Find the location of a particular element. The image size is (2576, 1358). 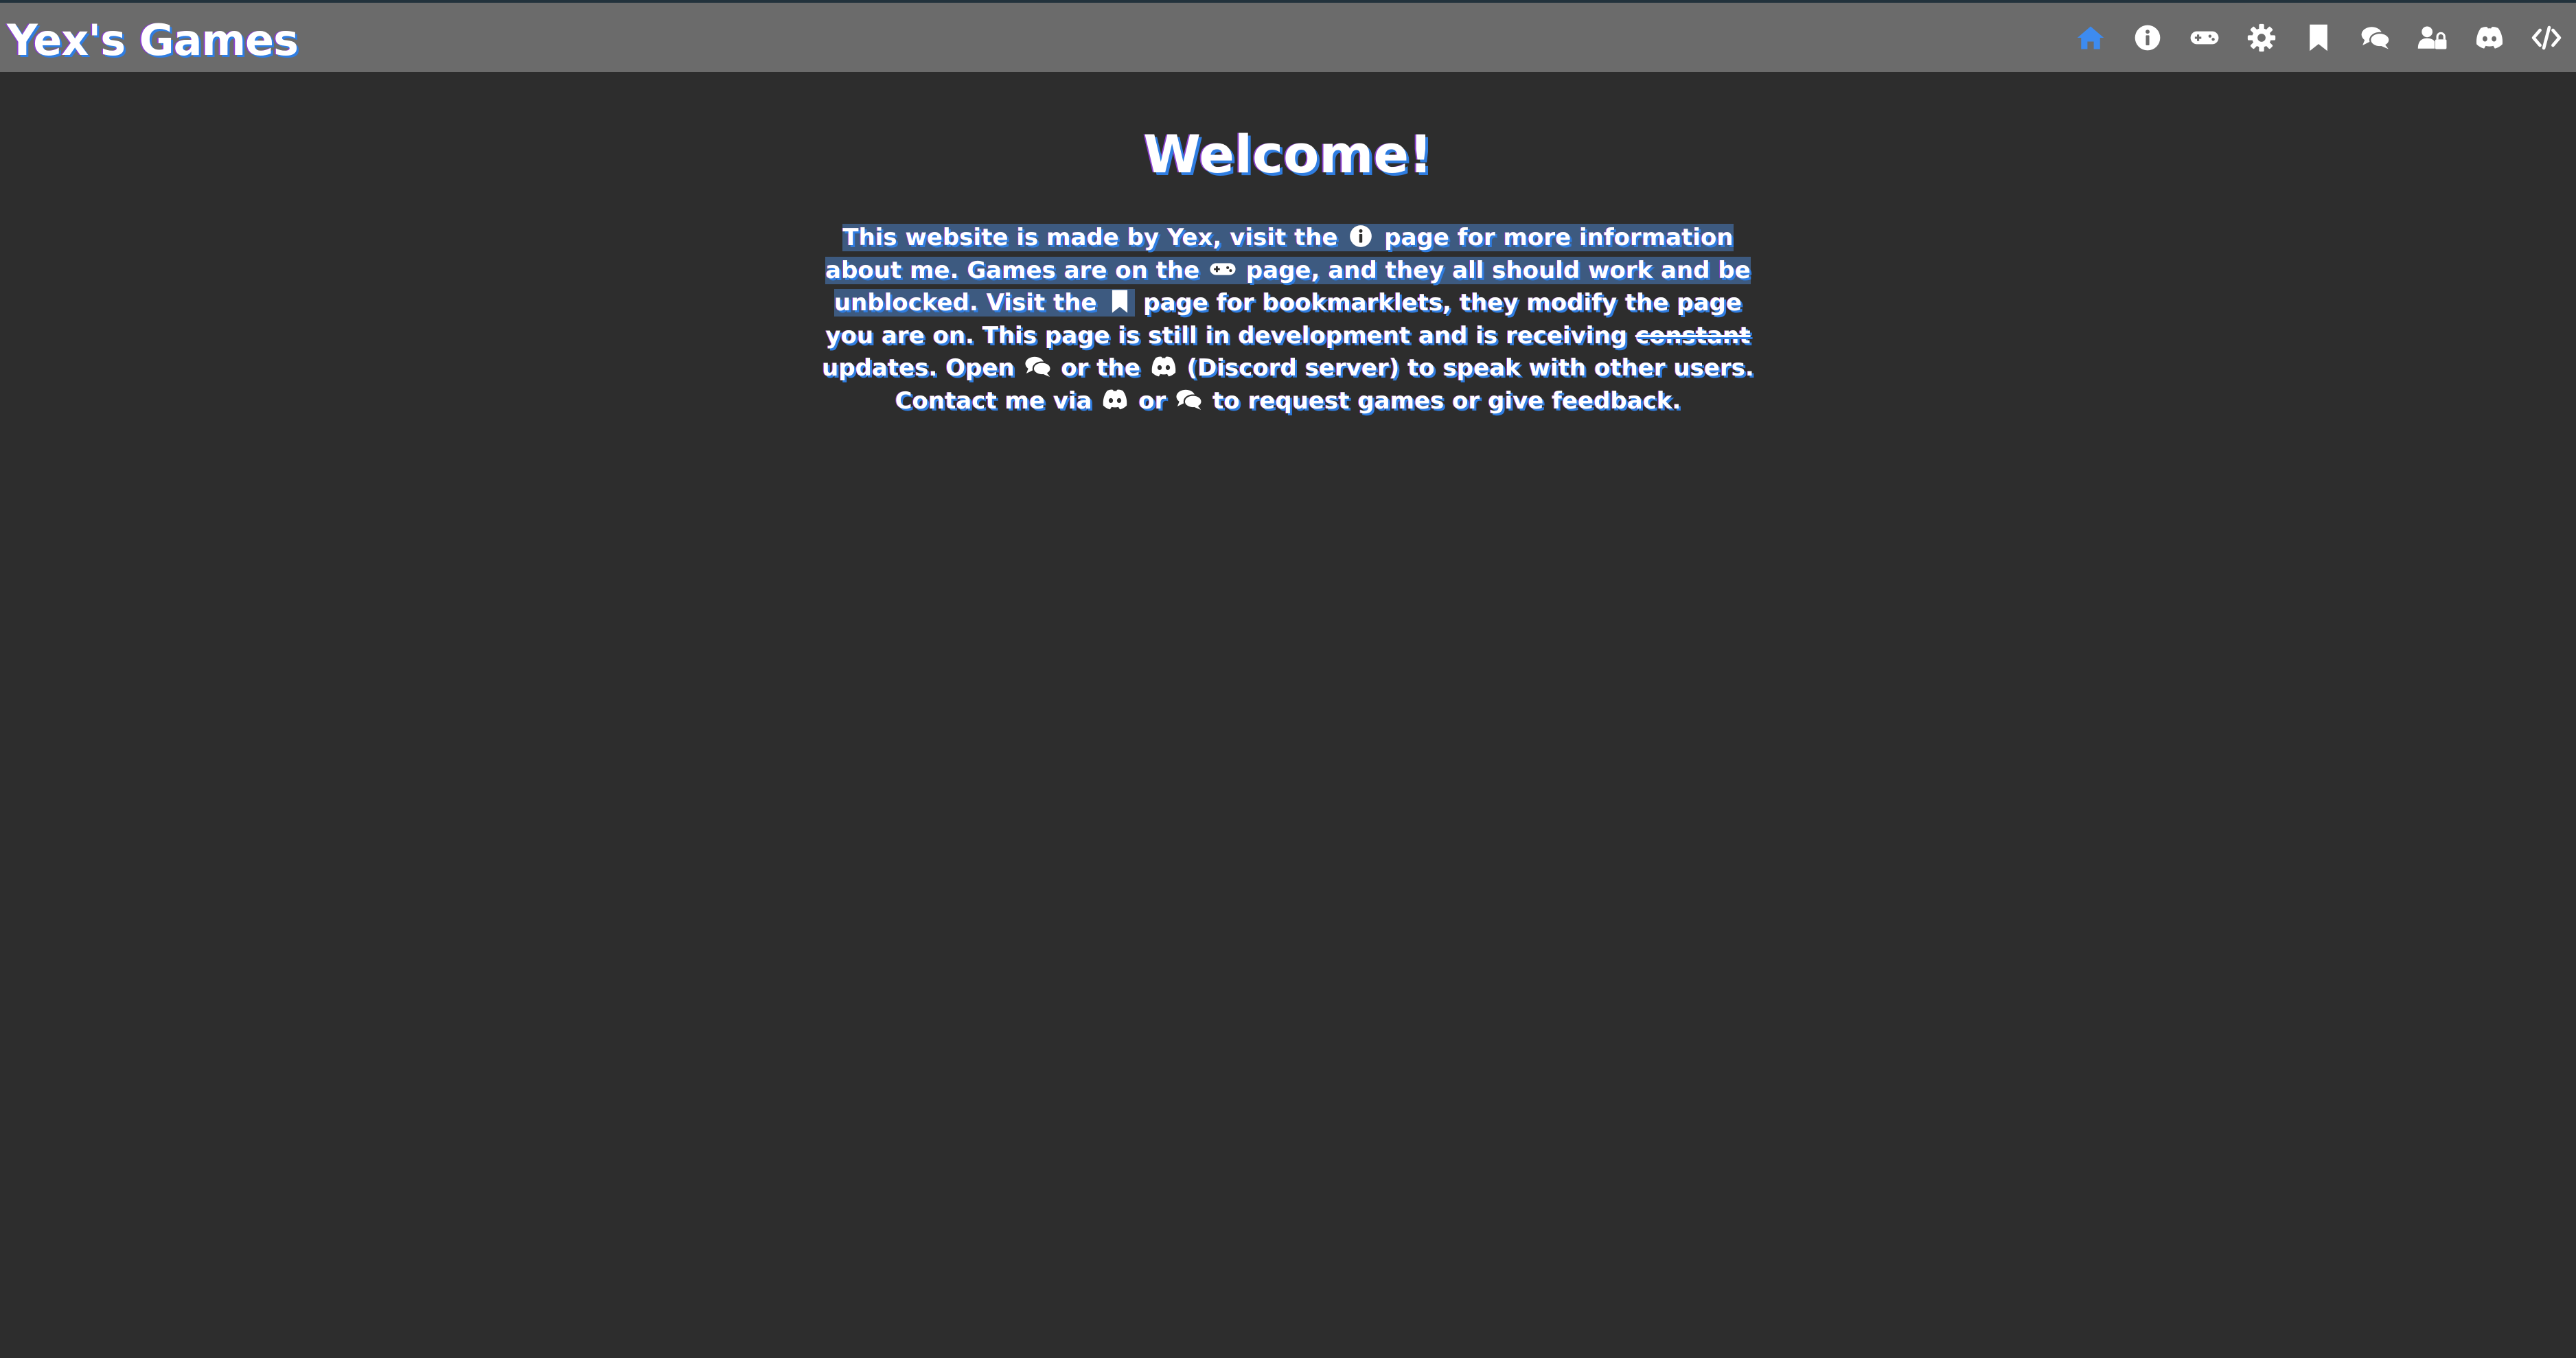

gear-icon is located at coordinates (2261, 37).